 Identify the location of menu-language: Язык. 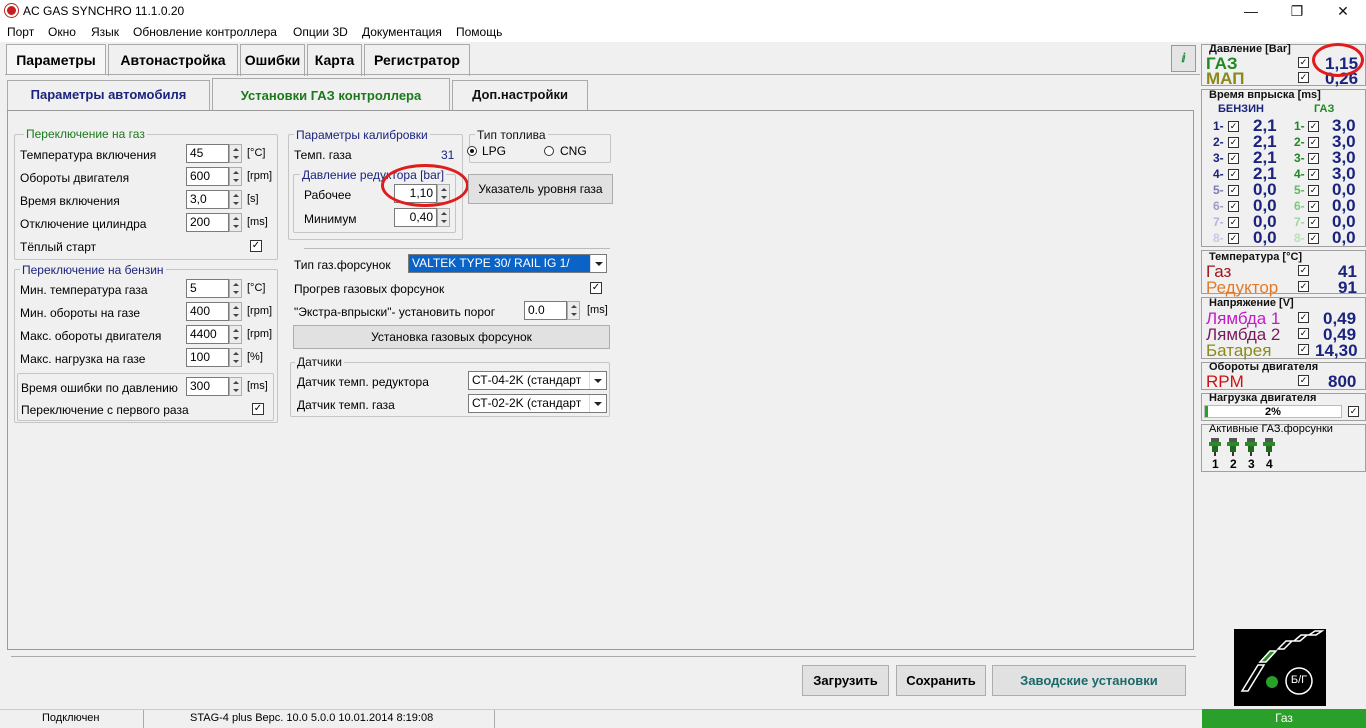
(105, 32).